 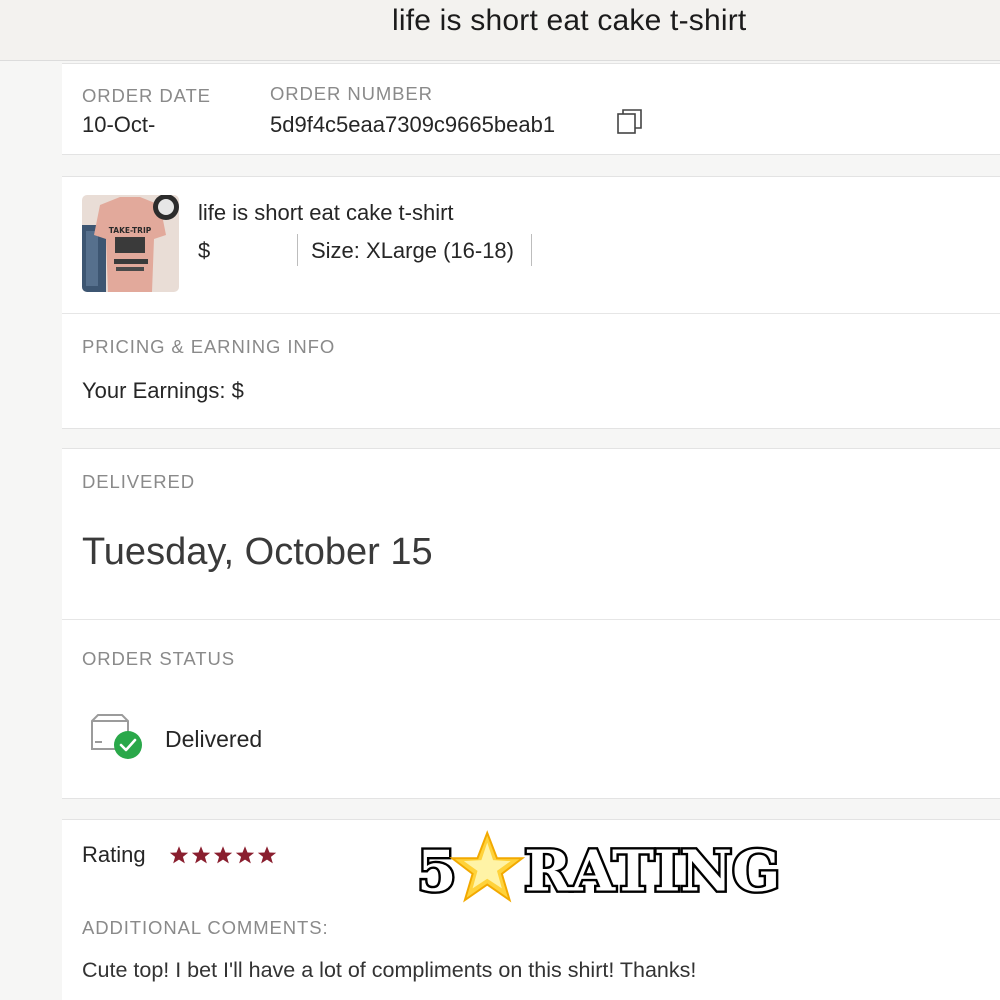 I want to click on delivered-date: Tuesday, October 15, so click(x=257, y=552).